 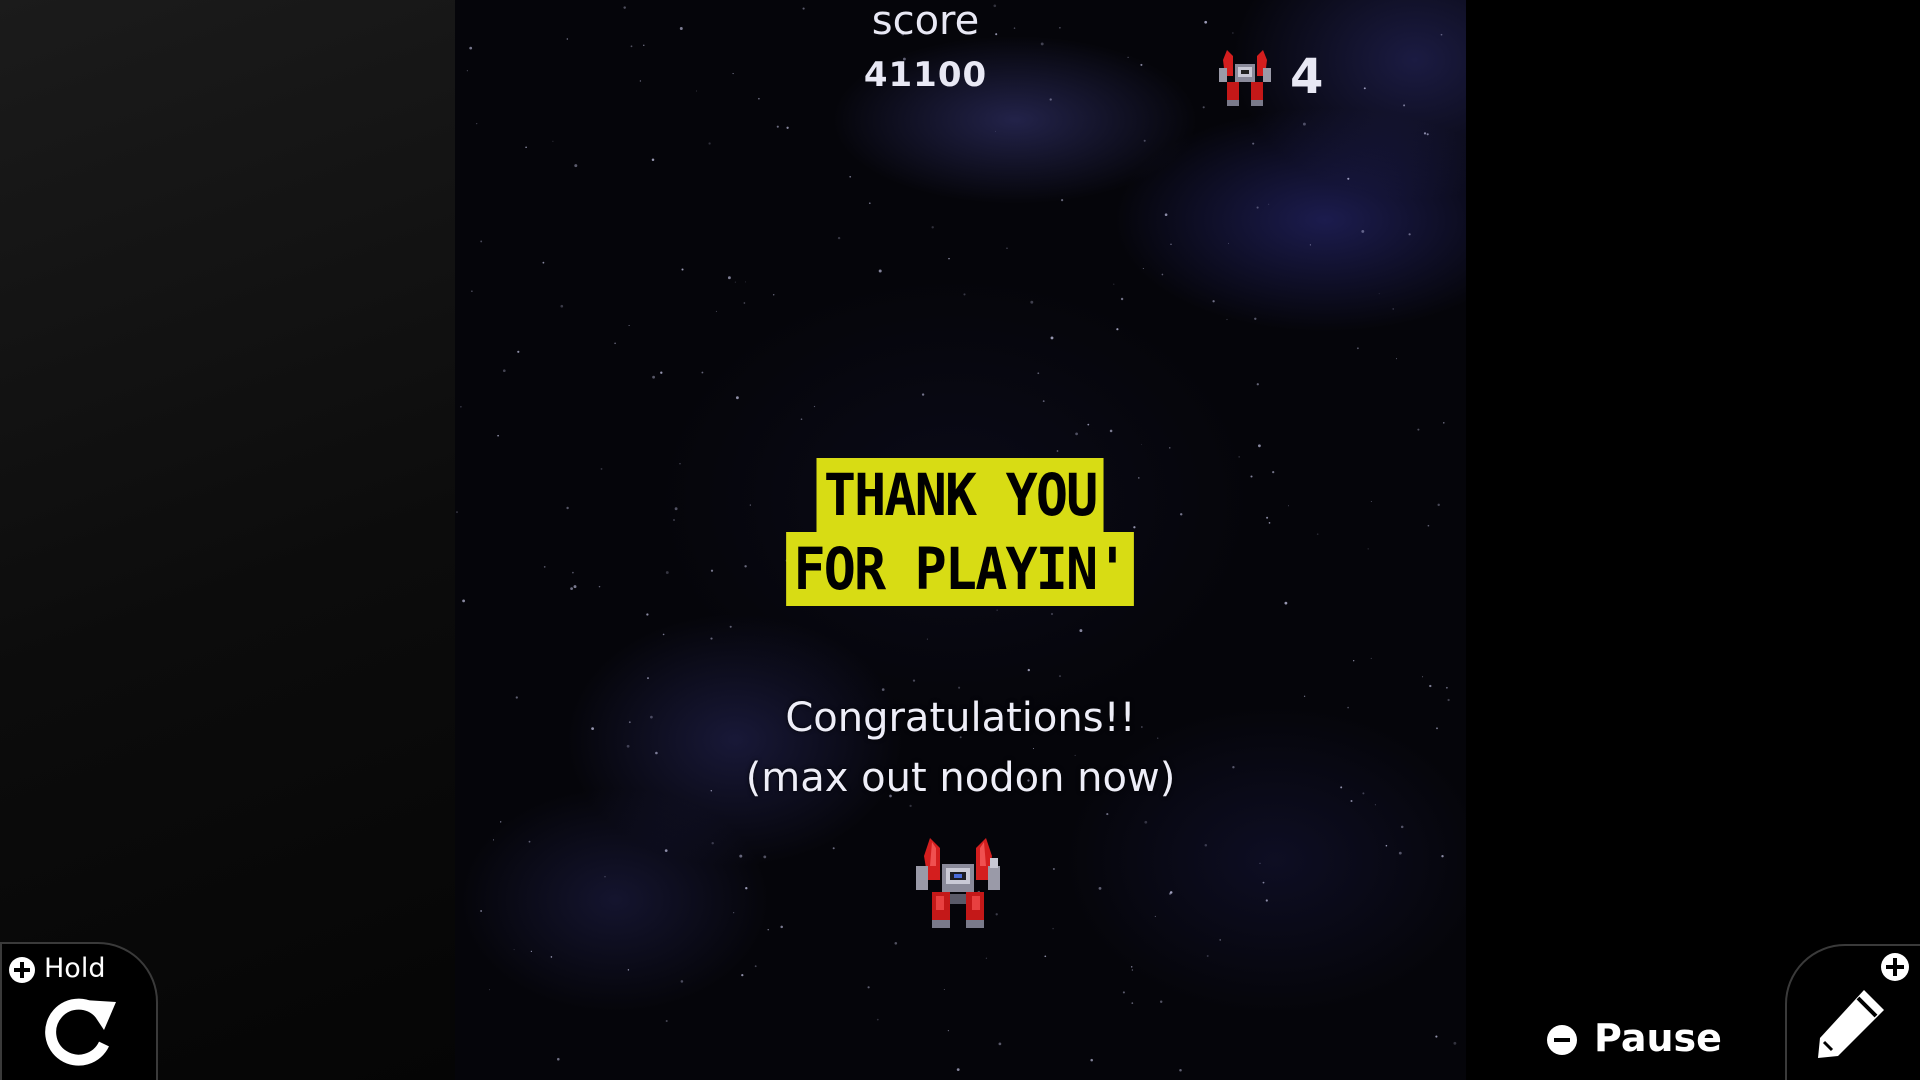 I want to click on player-ship-icon, so click(x=1245, y=78).